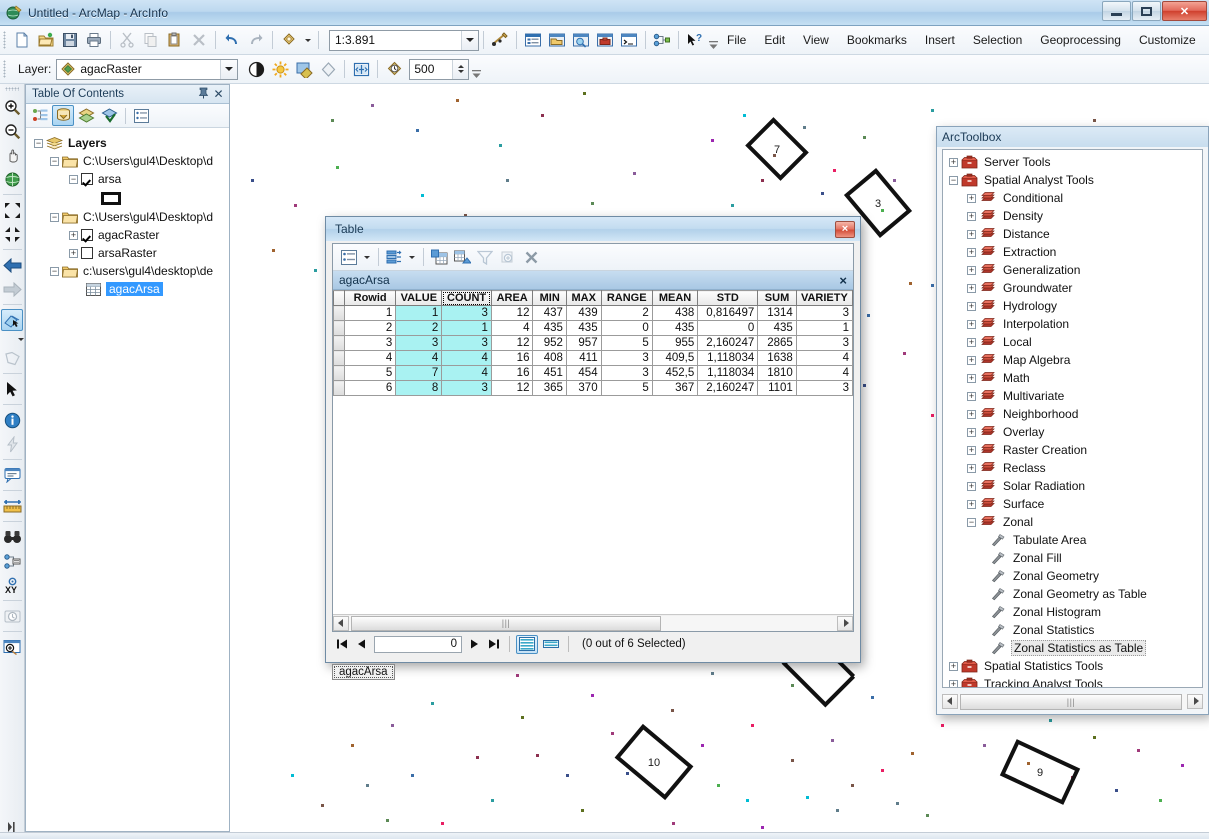 The image size is (1209, 839). What do you see at coordinates (1072, 576) in the screenshot?
I see `atb-item-zonal-geometry: Zonal Geometry` at bounding box center [1072, 576].